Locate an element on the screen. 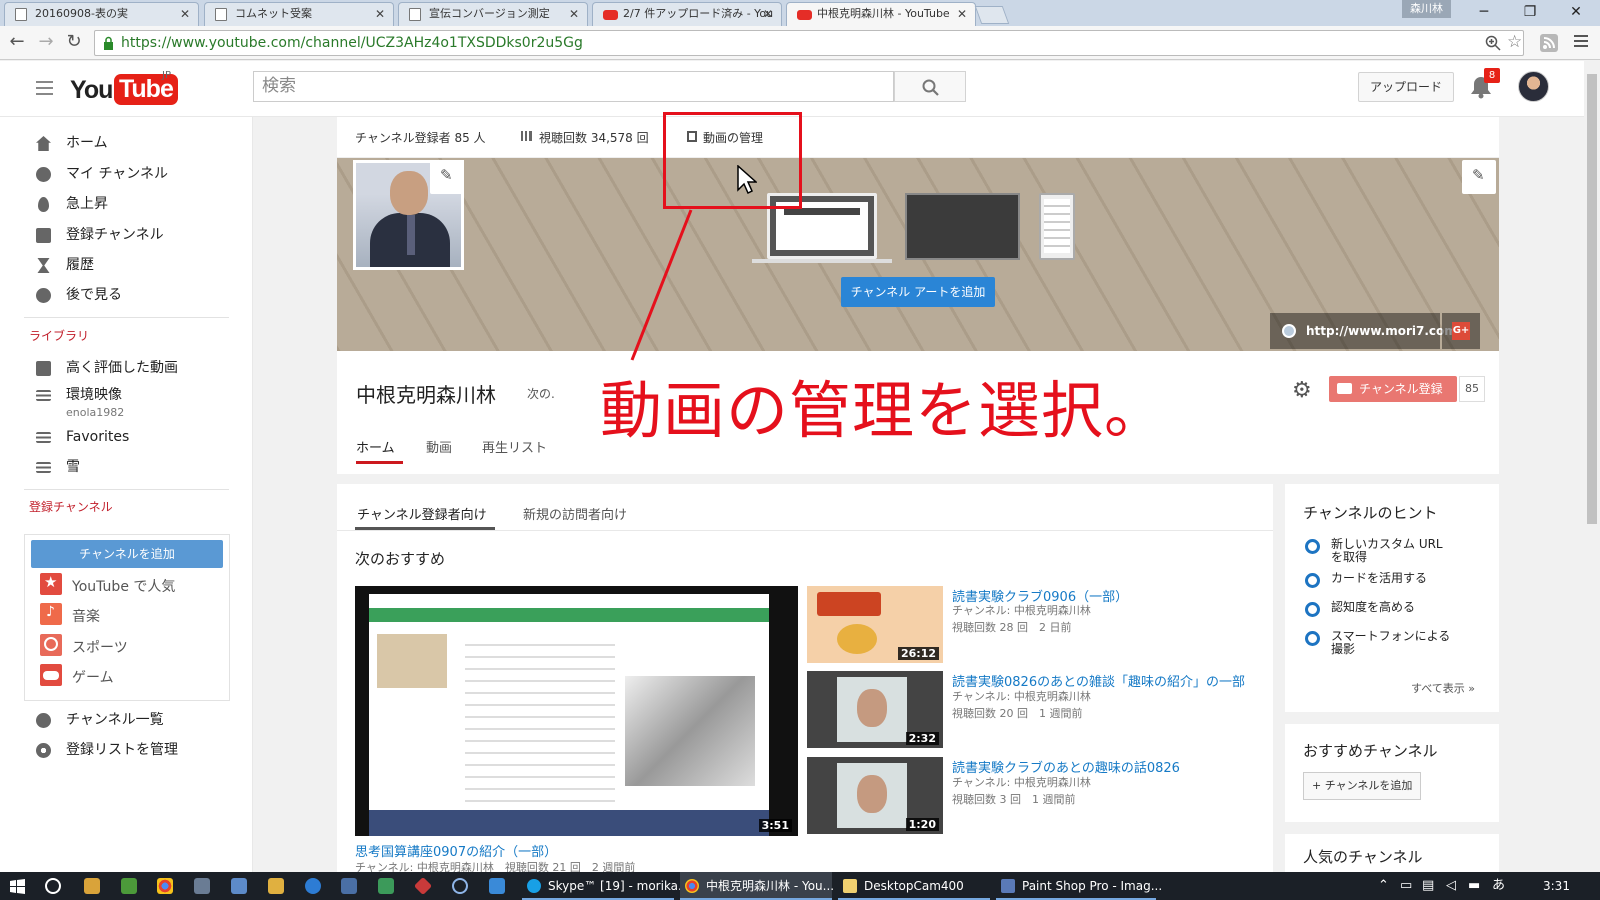  library-header: ライブラリ is located at coordinates (59, 335).